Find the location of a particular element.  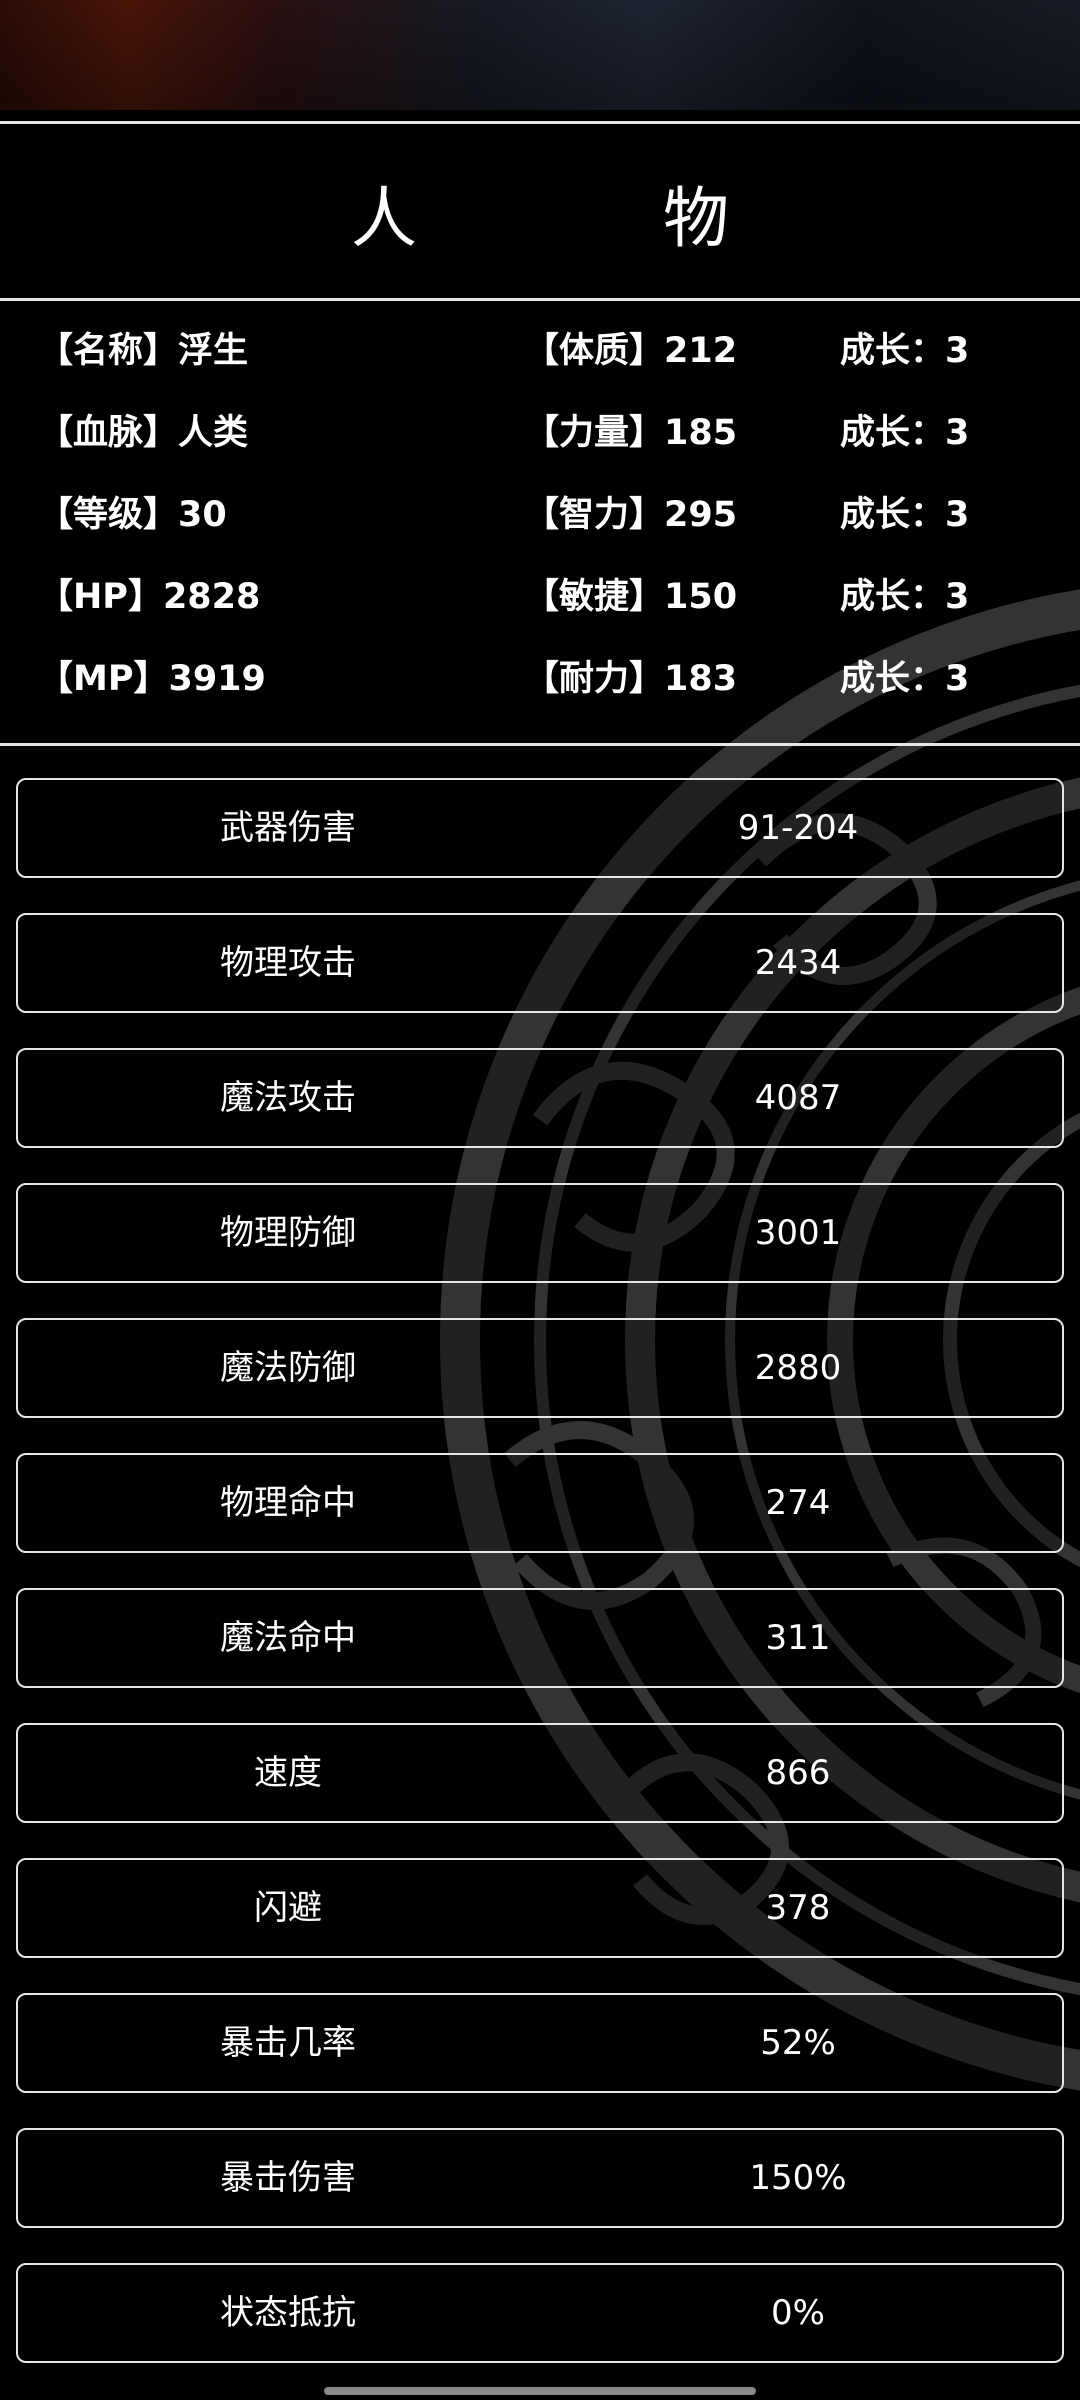

stat-value: 0% is located at coordinates (798, 2313).